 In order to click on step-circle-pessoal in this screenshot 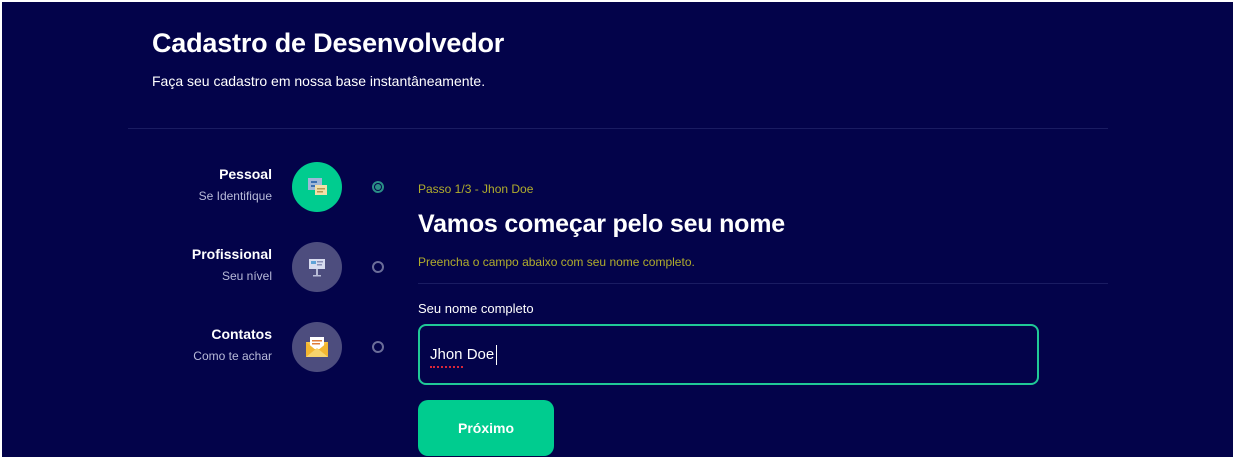, I will do `click(317, 187)`.